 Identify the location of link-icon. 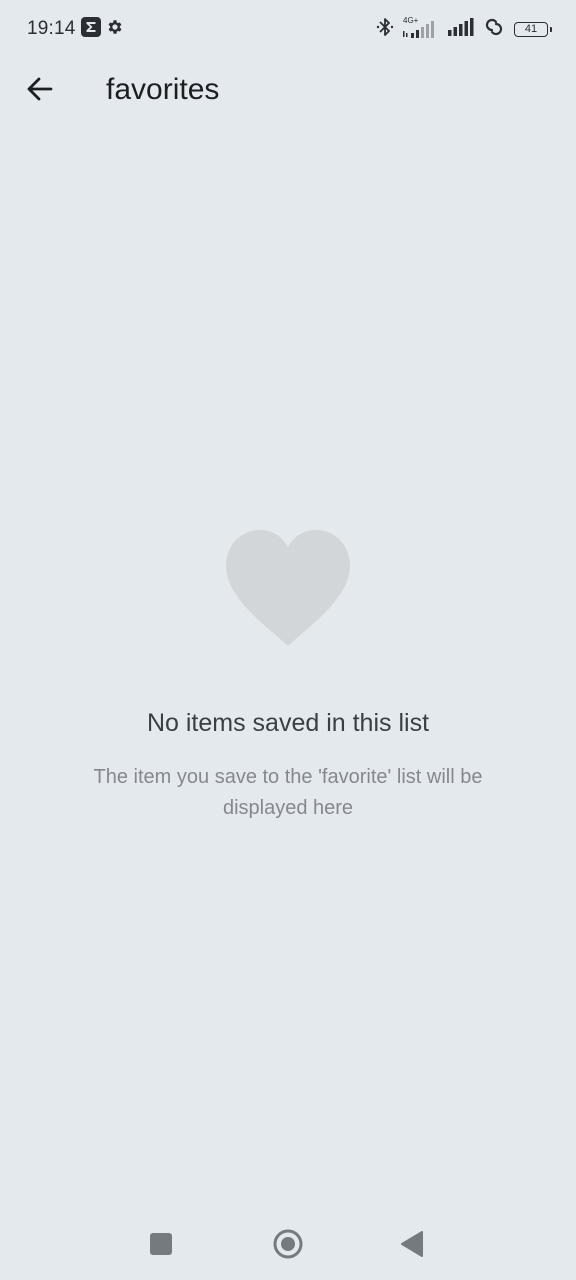
(494, 29).